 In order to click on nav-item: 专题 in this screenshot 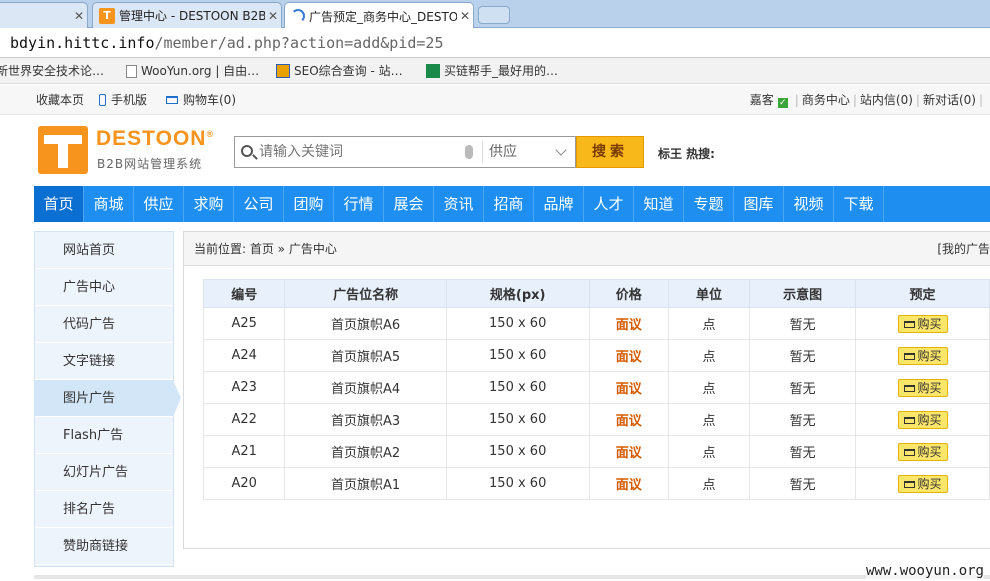, I will do `click(709, 204)`.